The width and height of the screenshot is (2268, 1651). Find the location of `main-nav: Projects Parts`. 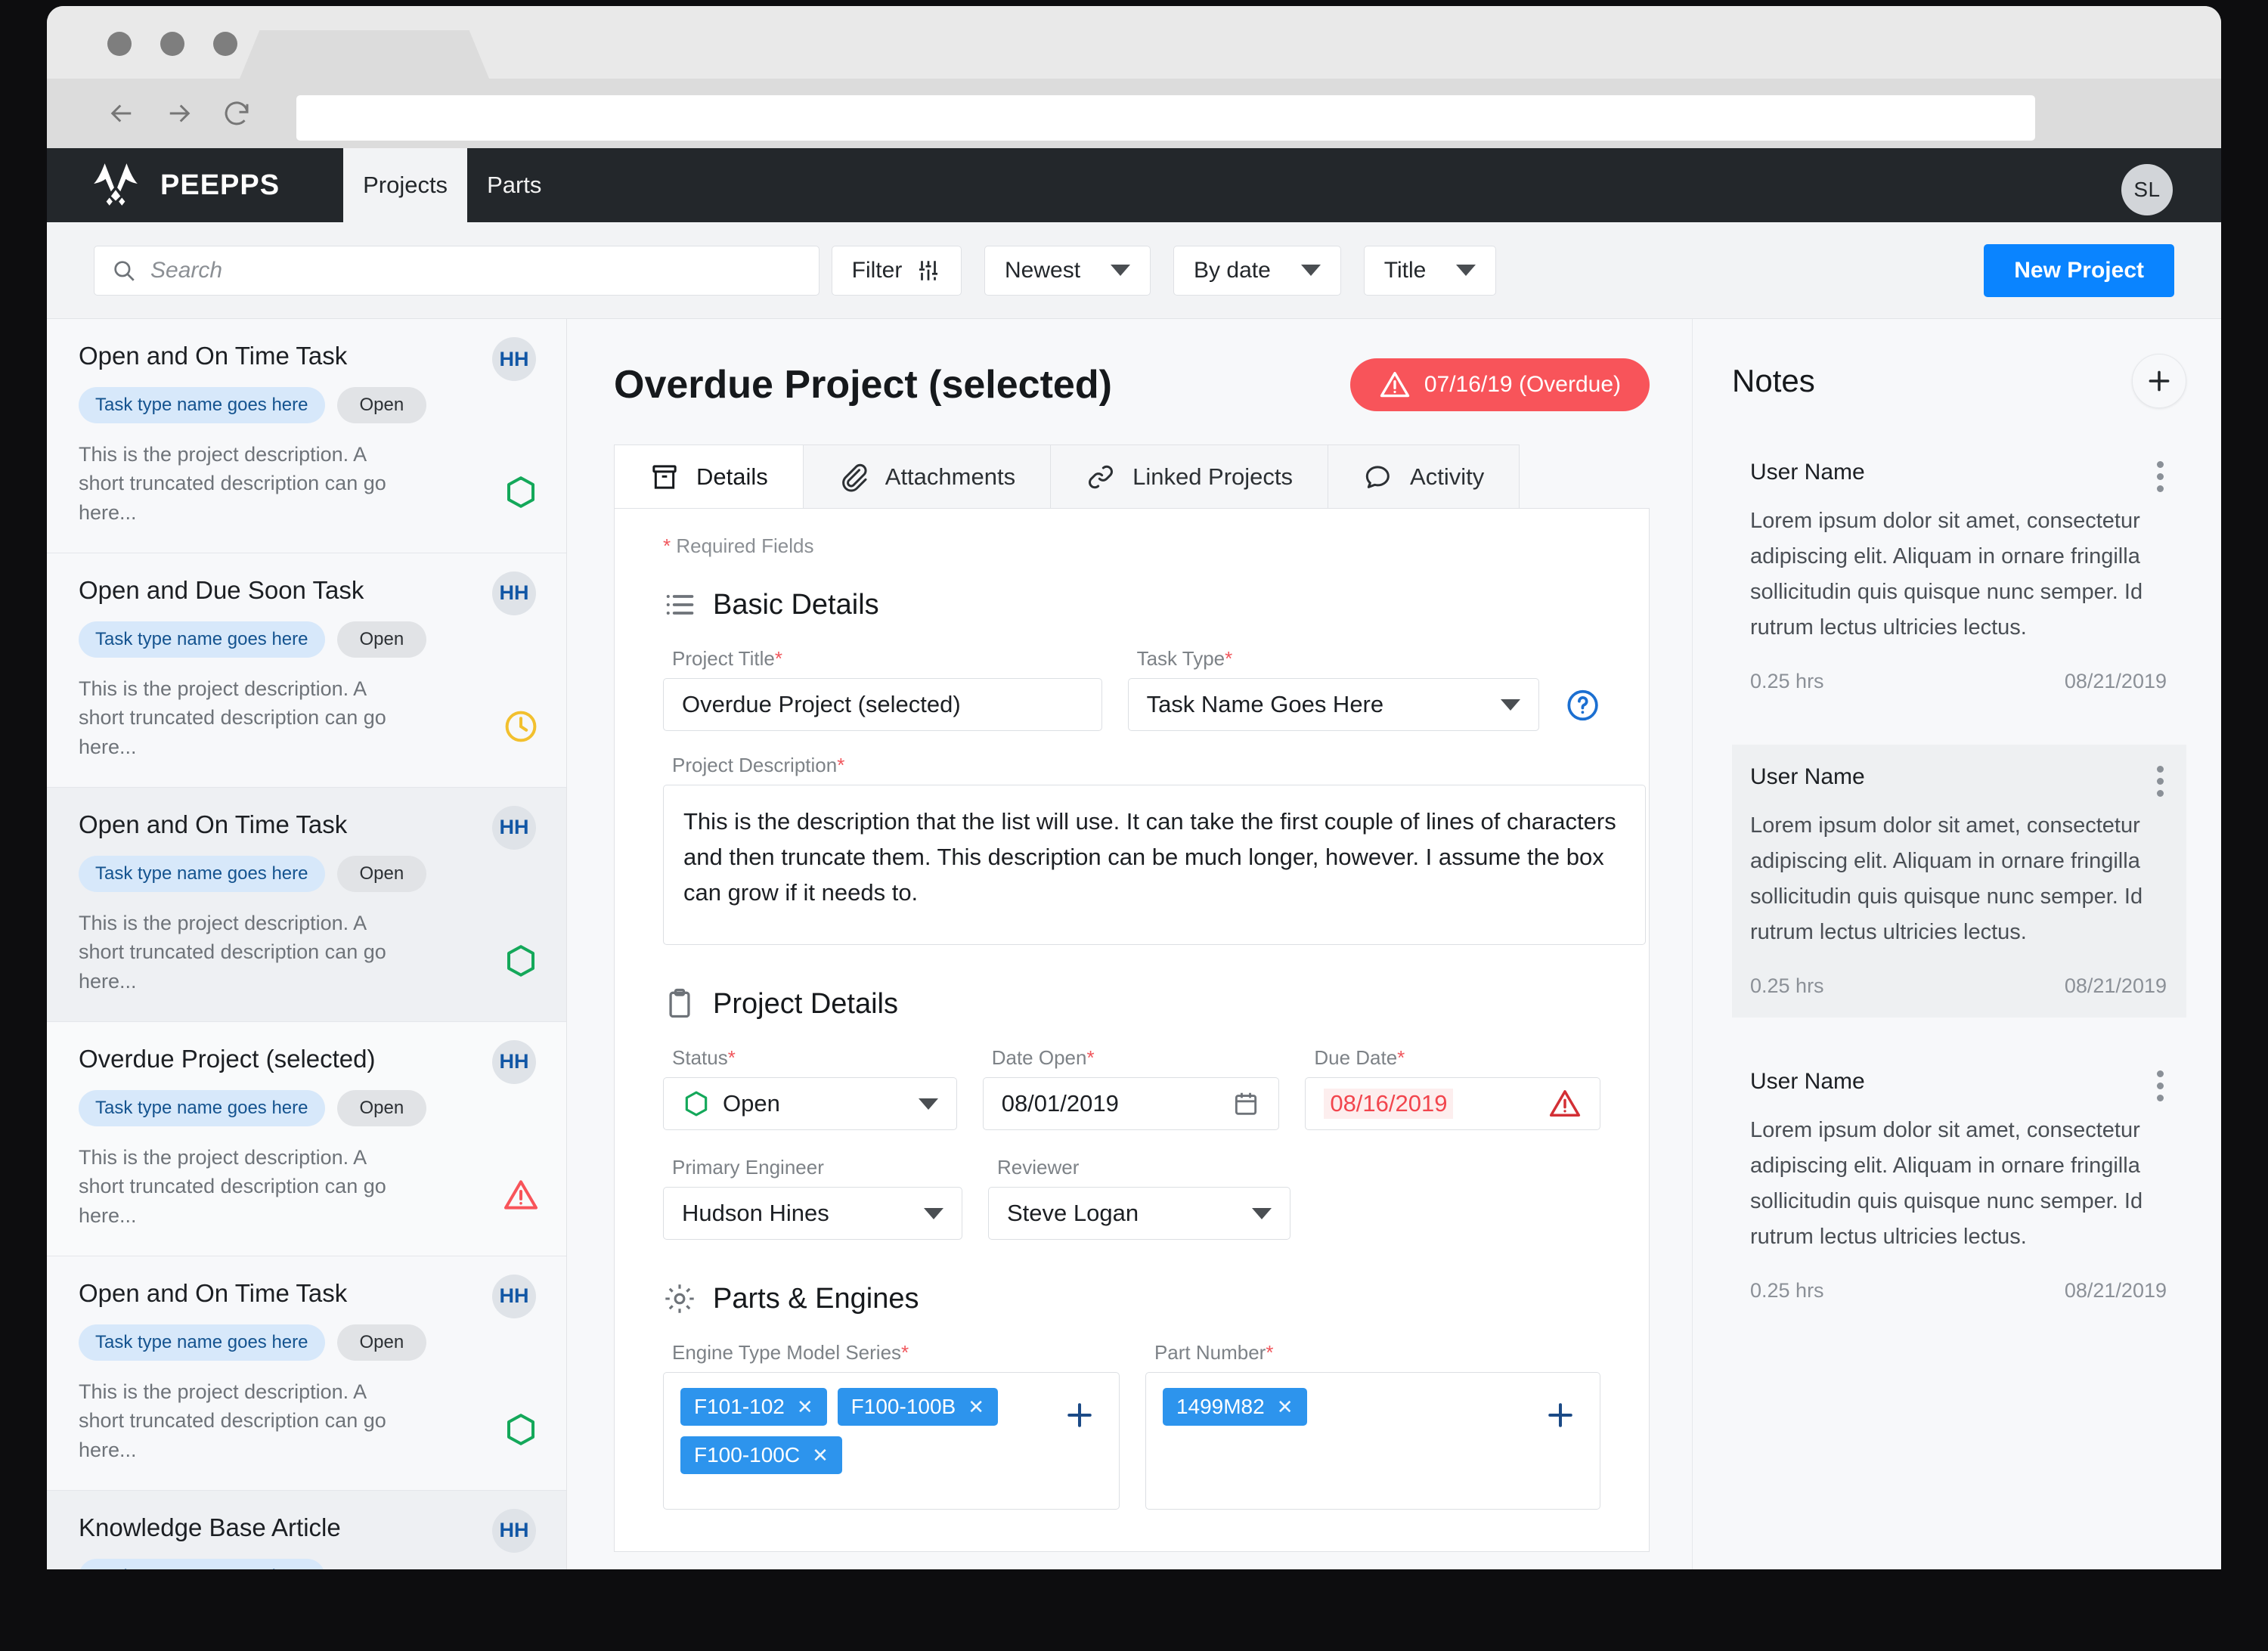

main-nav: Projects Parts is located at coordinates (452, 185).